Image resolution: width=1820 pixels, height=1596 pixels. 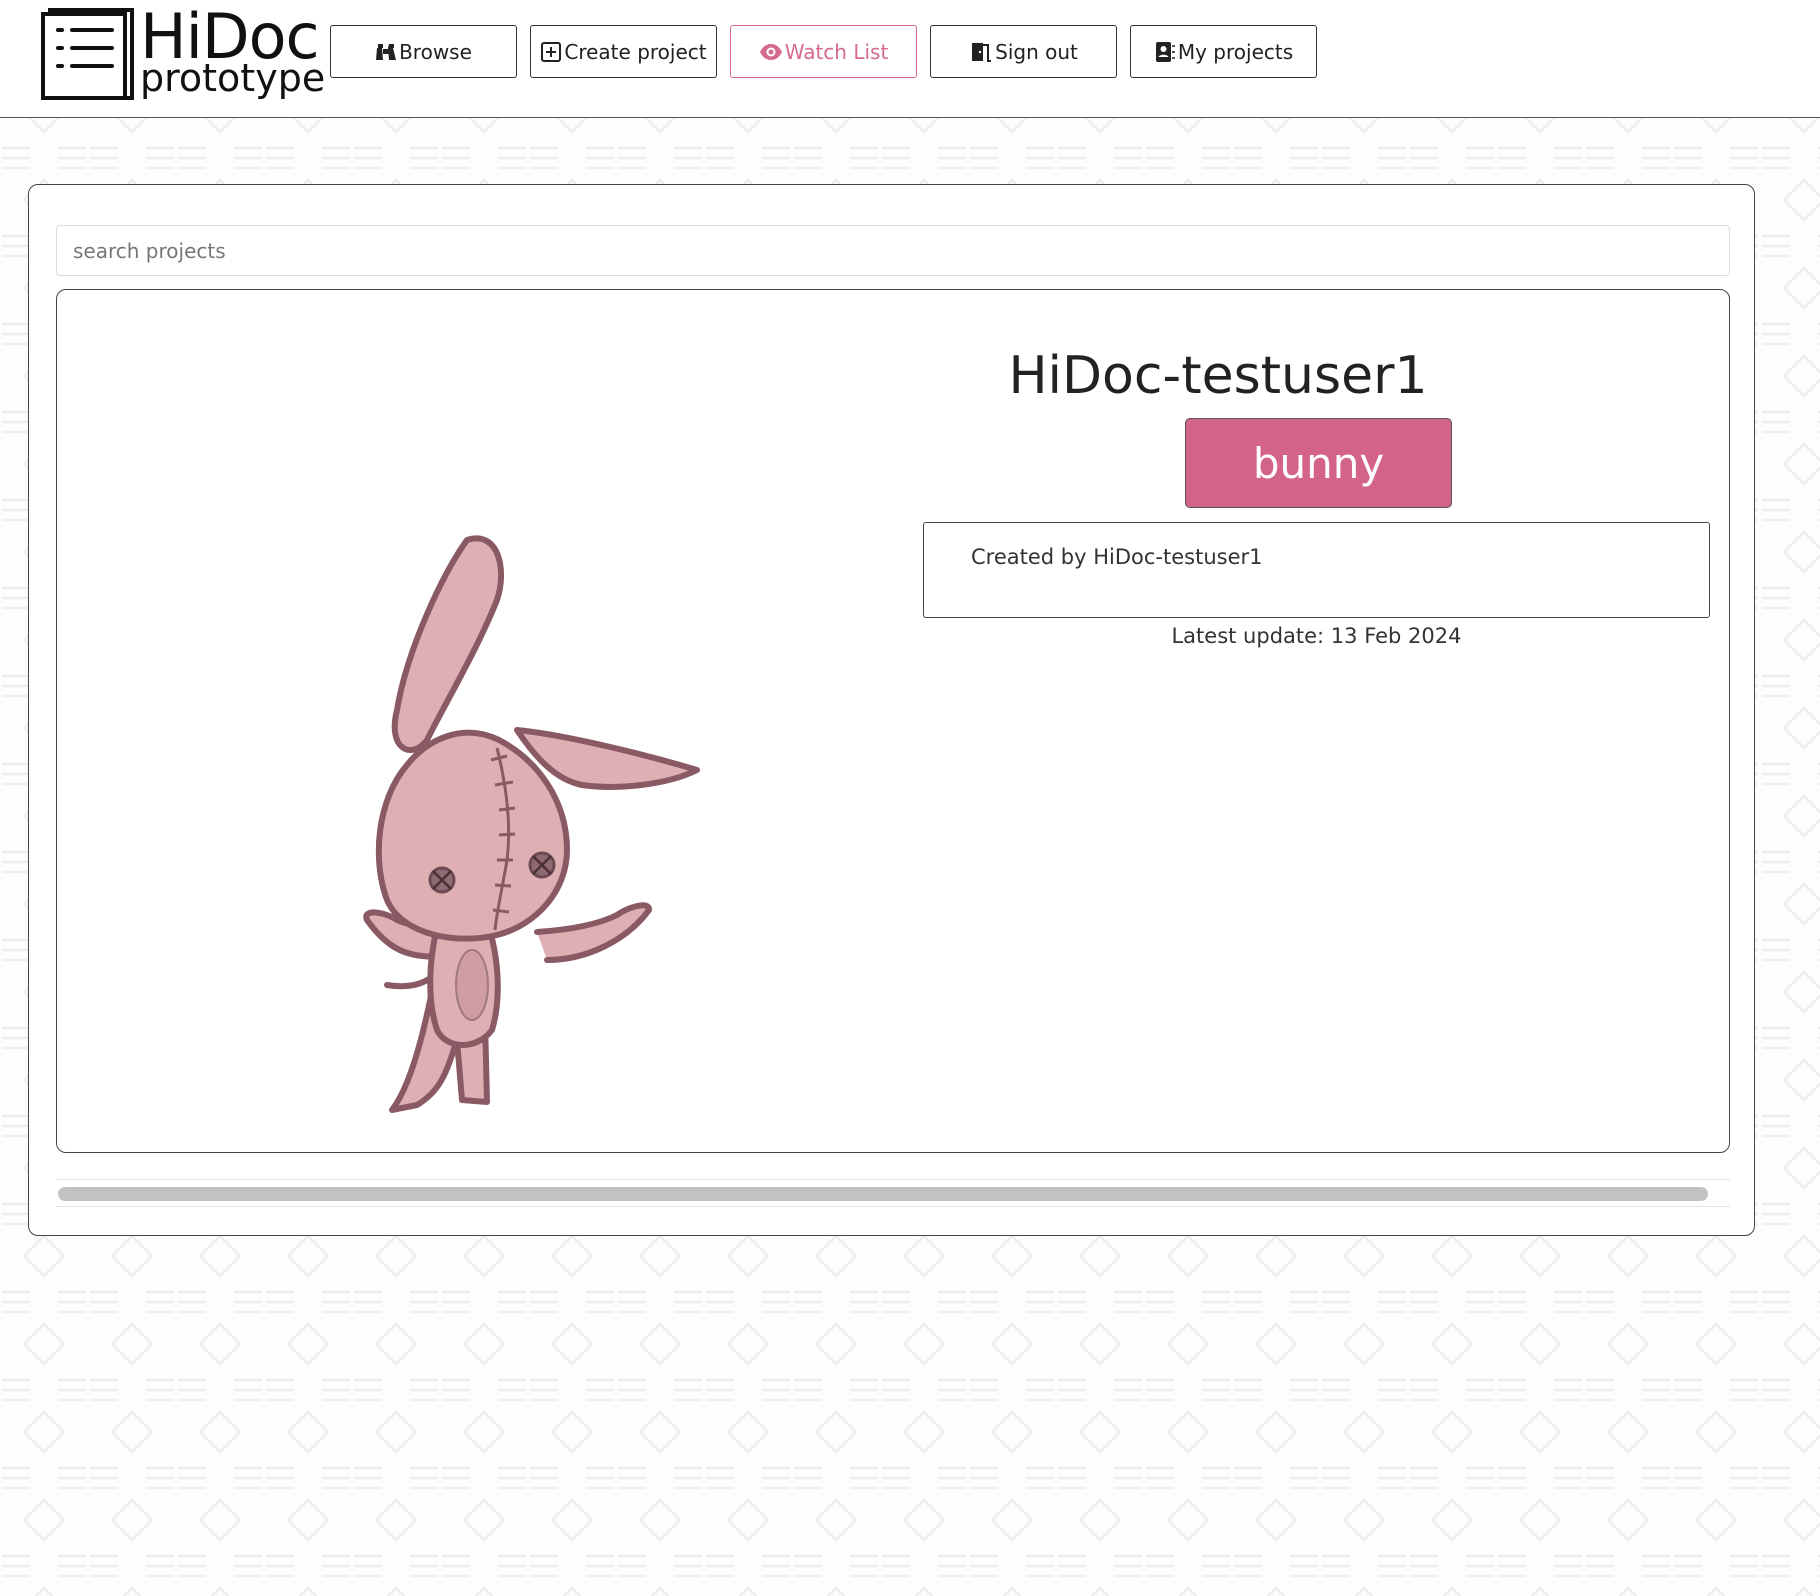 I want to click on my-projects-button: My projects, so click(x=1223, y=51).